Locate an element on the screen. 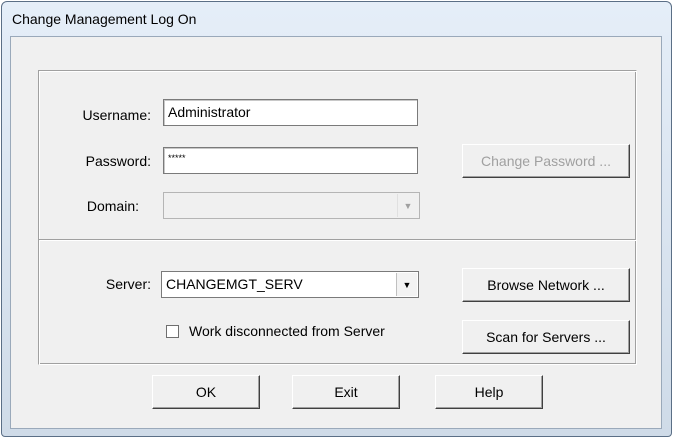 Image resolution: width=675 pixels, height=440 pixels. work-disconnected-label: Work disconnected from Server is located at coordinates (287, 331).